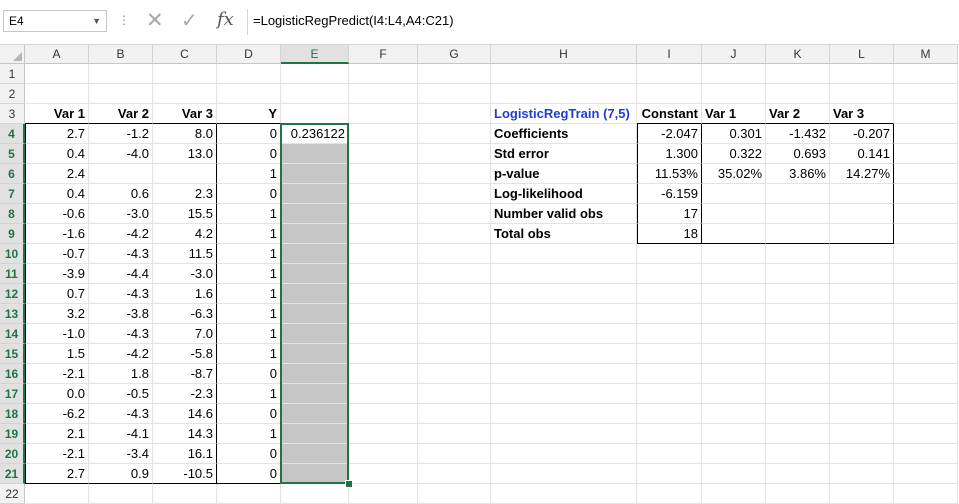 Image resolution: width=959 pixels, height=504 pixels. I want to click on model-value-i7: -6.159, so click(669, 194).